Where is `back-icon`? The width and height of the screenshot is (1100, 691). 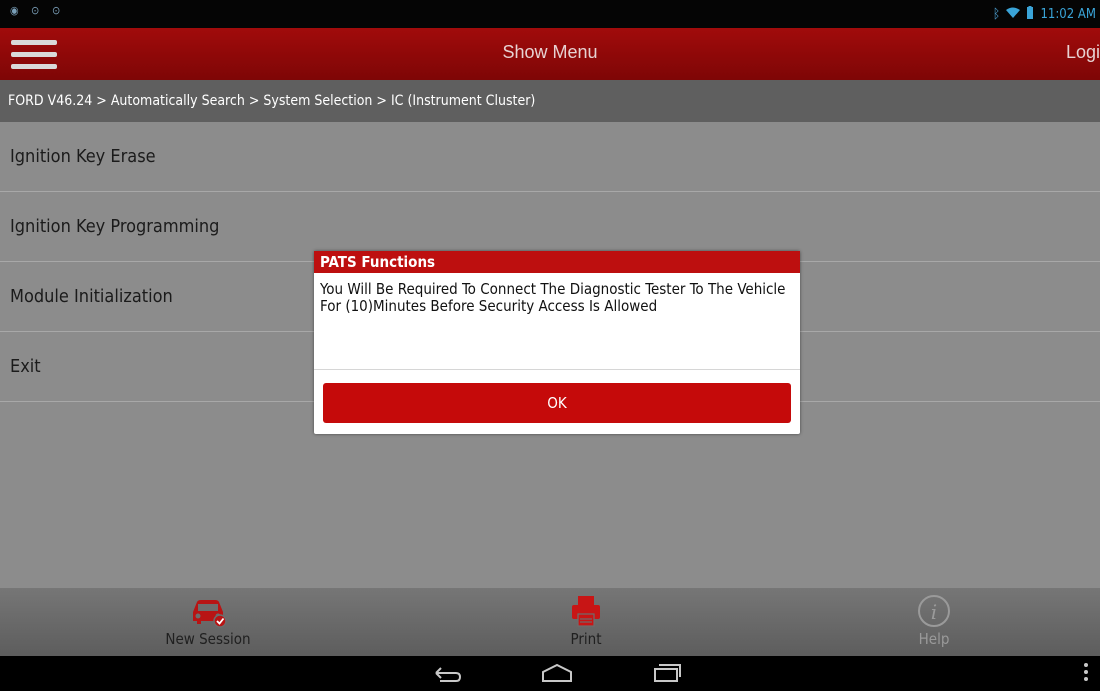 back-icon is located at coordinates (447, 675).